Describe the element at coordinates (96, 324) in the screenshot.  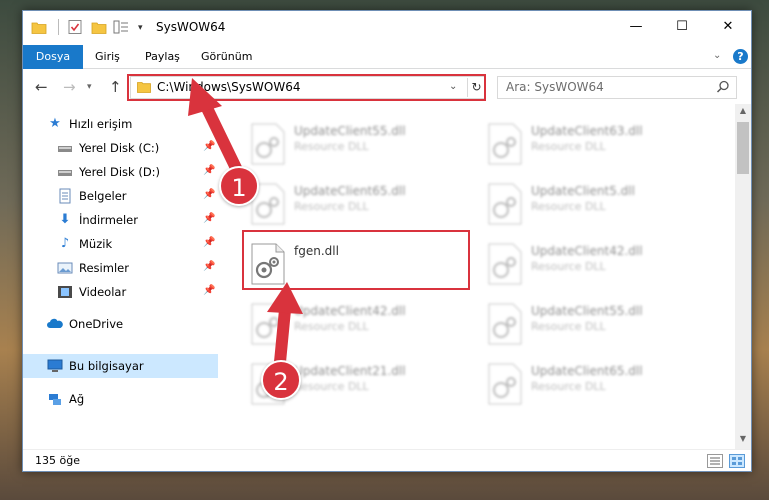
I see `sidebar-item-label: OneDrive` at that location.